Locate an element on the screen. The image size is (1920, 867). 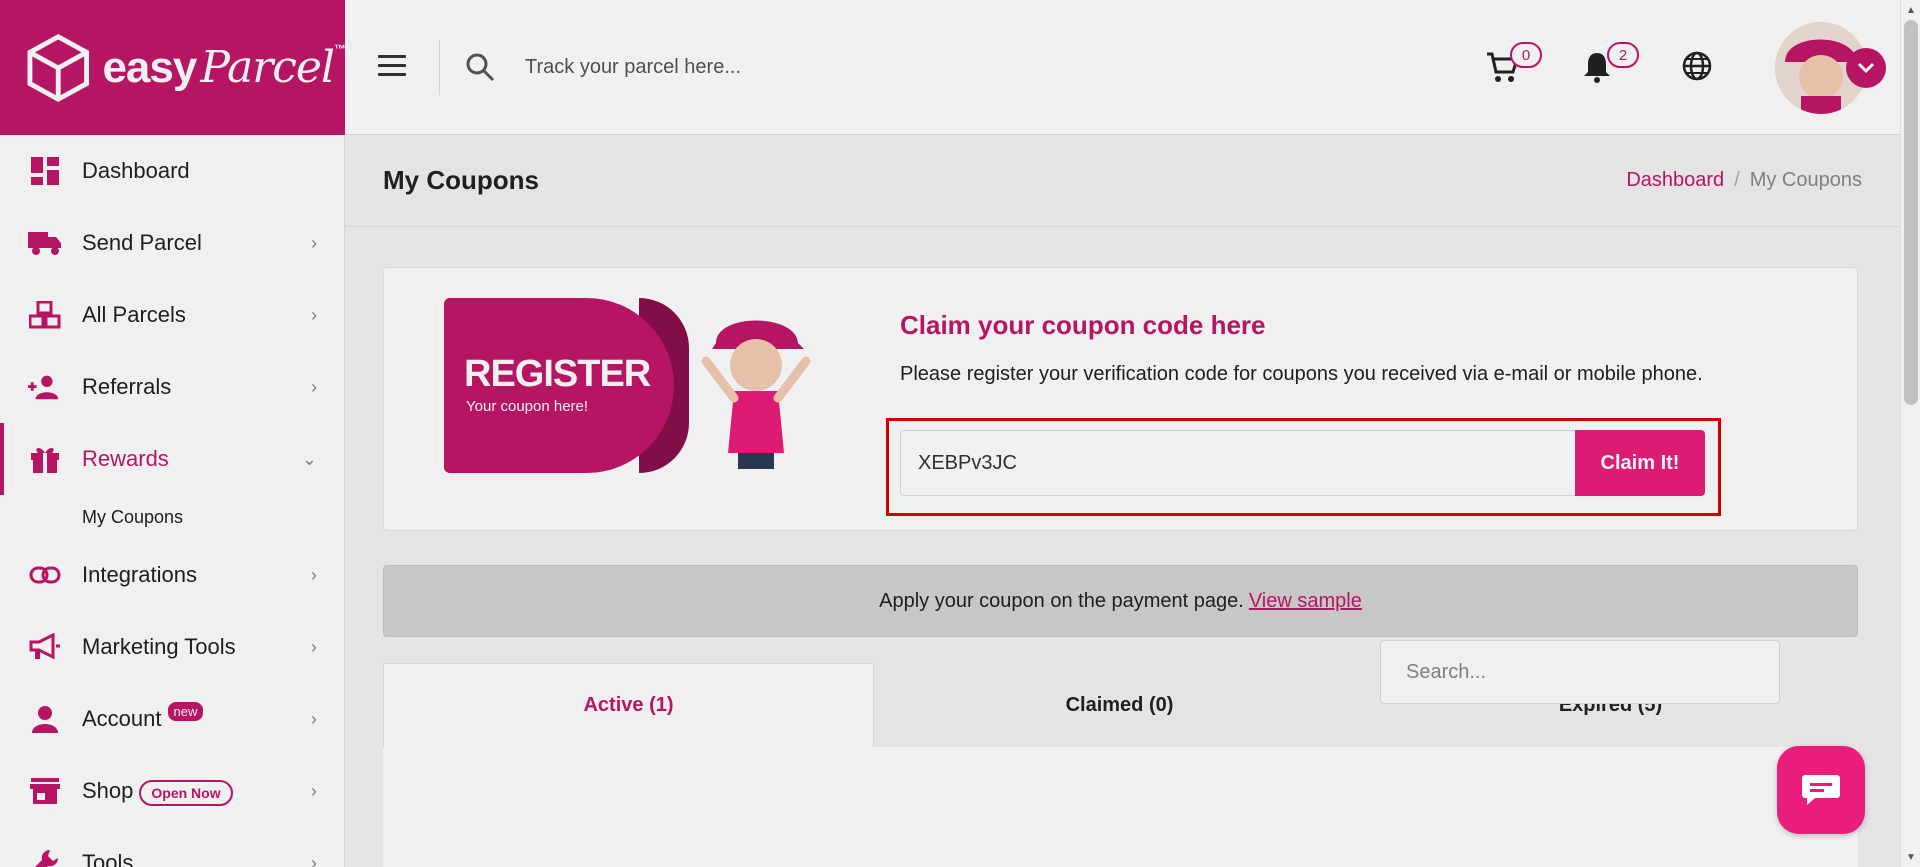
sidebar-item-shop: Shop Open Now › is located at coordinates (172, 791).